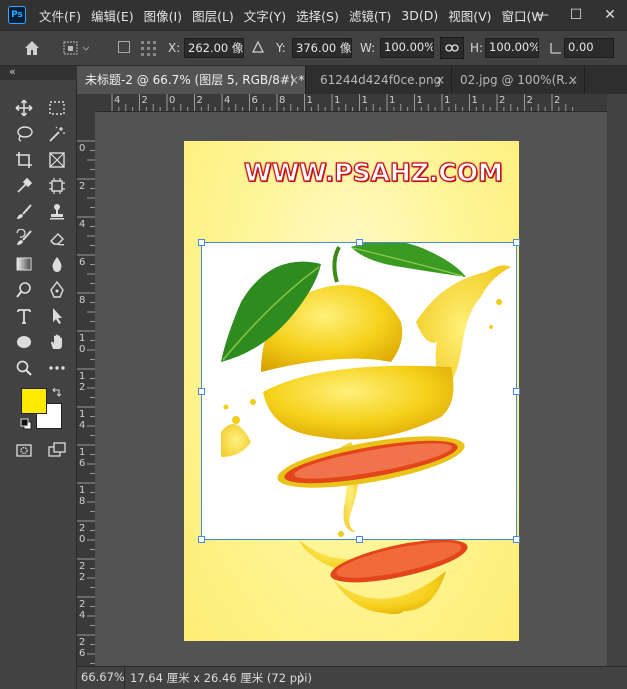 This screenshot has width=627, height=689. What do you see at coordinates (103, 677) in the screenshot?
I see `zoom-level: 66.67%` at bounding box center [103, 677].